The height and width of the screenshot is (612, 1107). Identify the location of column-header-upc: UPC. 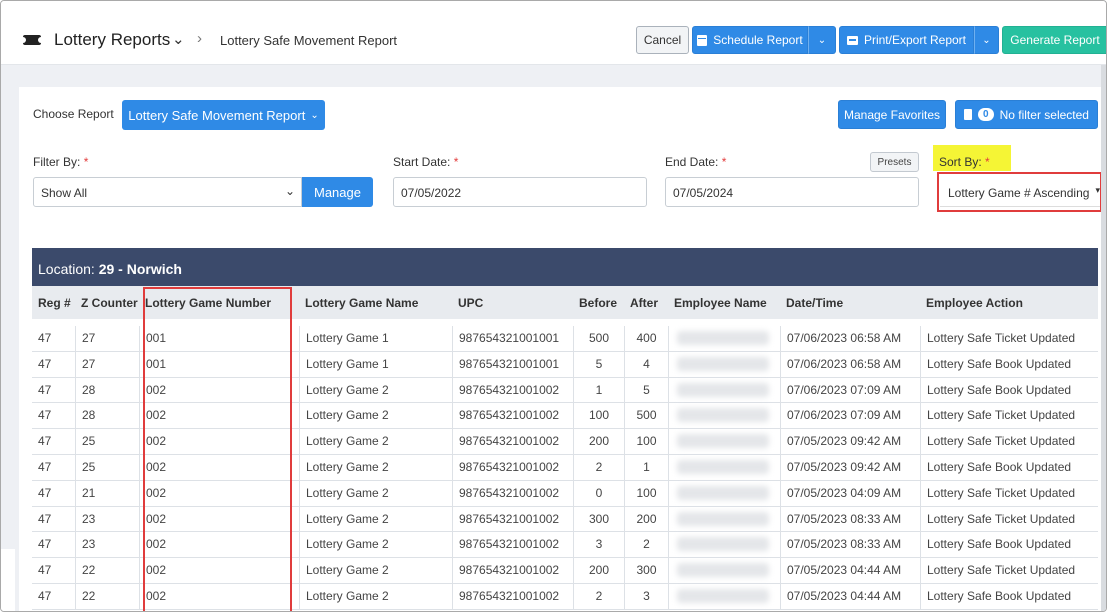
(470, 303).